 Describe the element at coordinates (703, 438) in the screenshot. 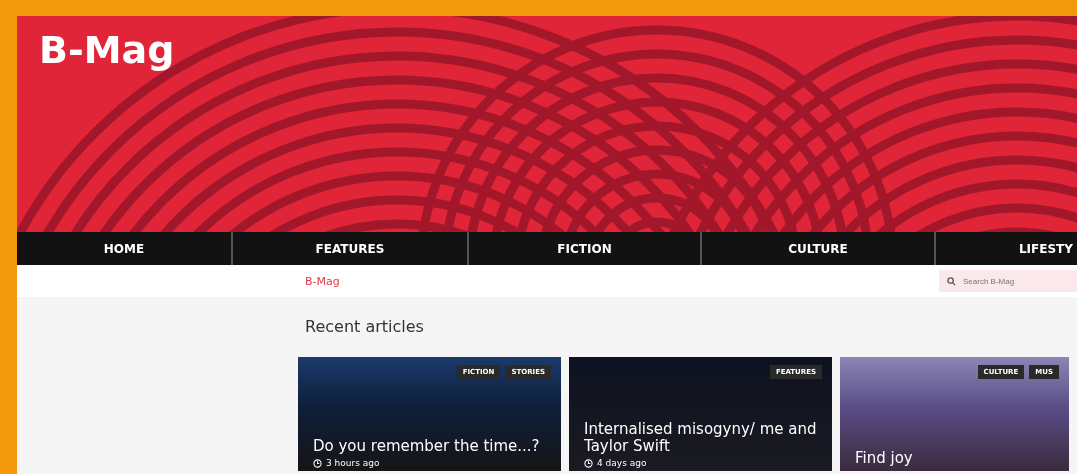

I see `article-title: Internalised misogyny/ me and Taylor Swift` at that location.